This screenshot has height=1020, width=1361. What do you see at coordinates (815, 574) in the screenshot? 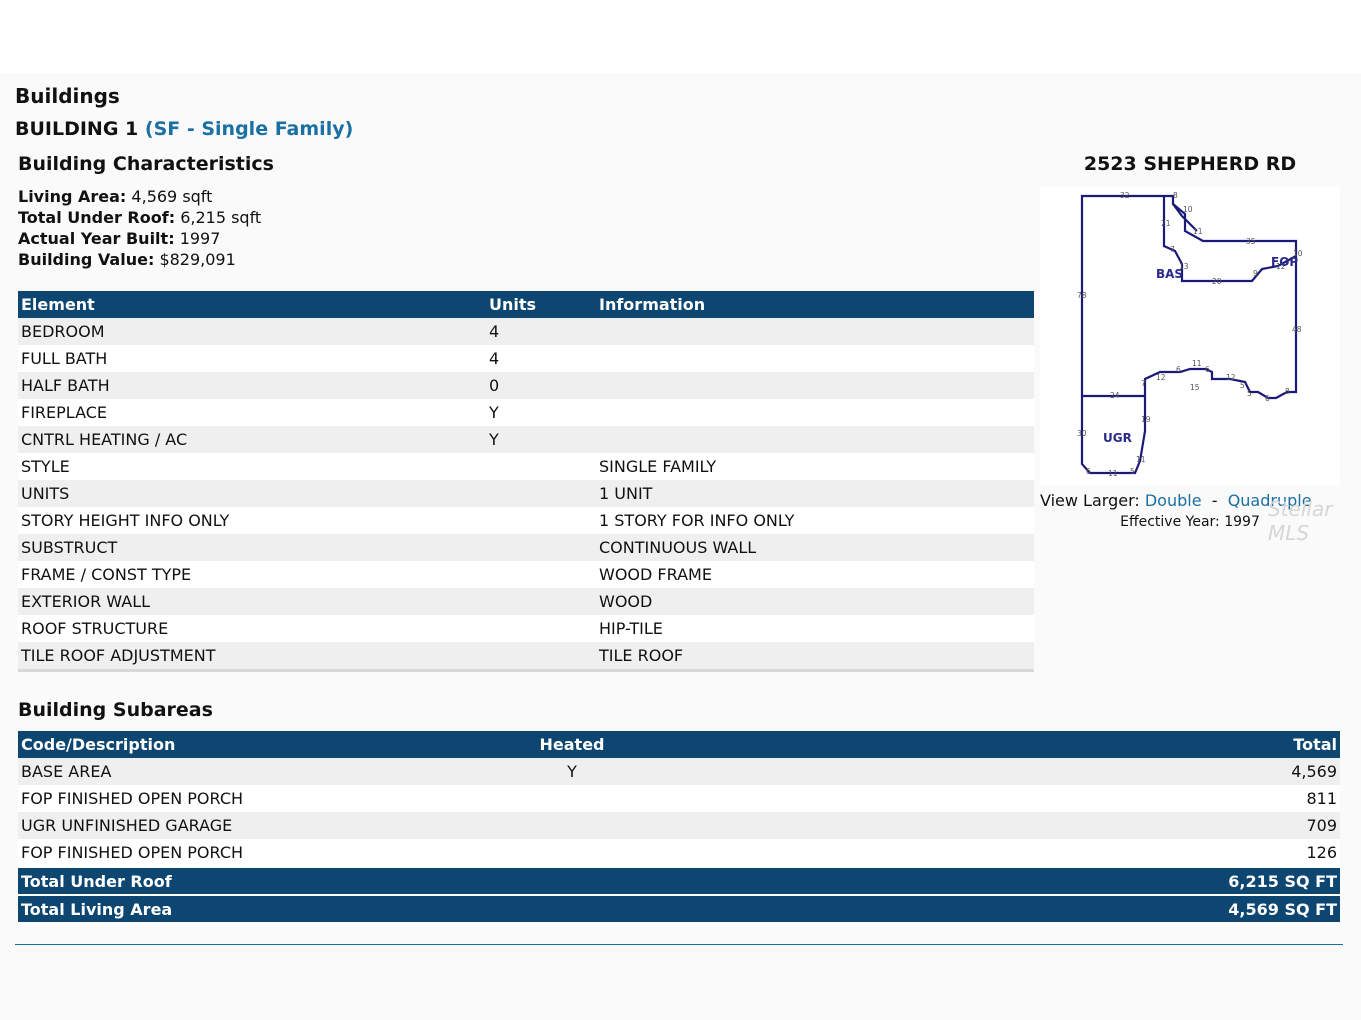
I see `information-cell: WOOD FRAME` at bounding box center [815, 574].